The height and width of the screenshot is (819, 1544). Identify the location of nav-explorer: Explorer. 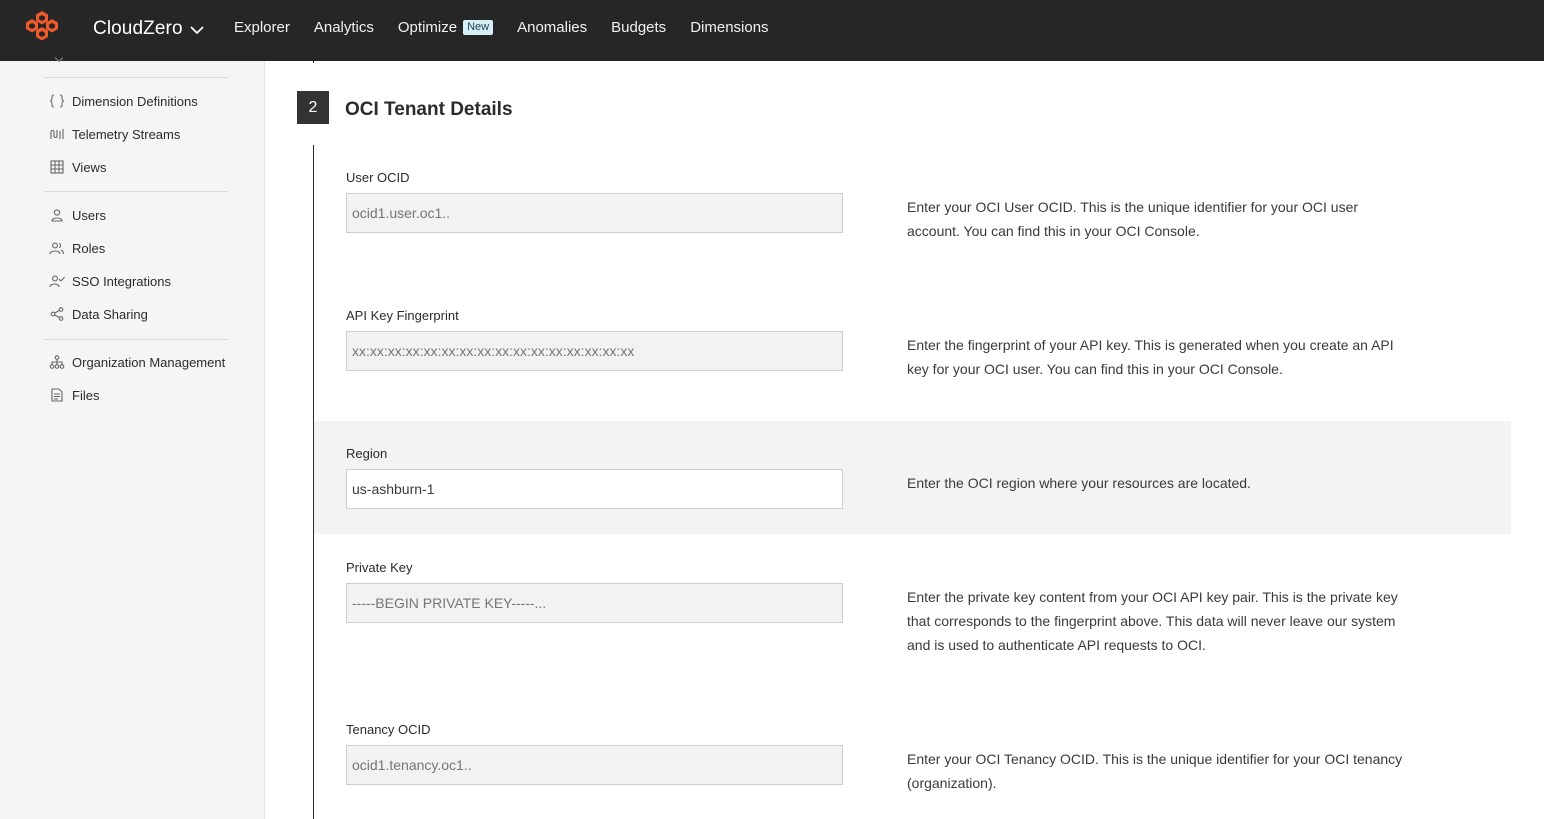
(262, 27).